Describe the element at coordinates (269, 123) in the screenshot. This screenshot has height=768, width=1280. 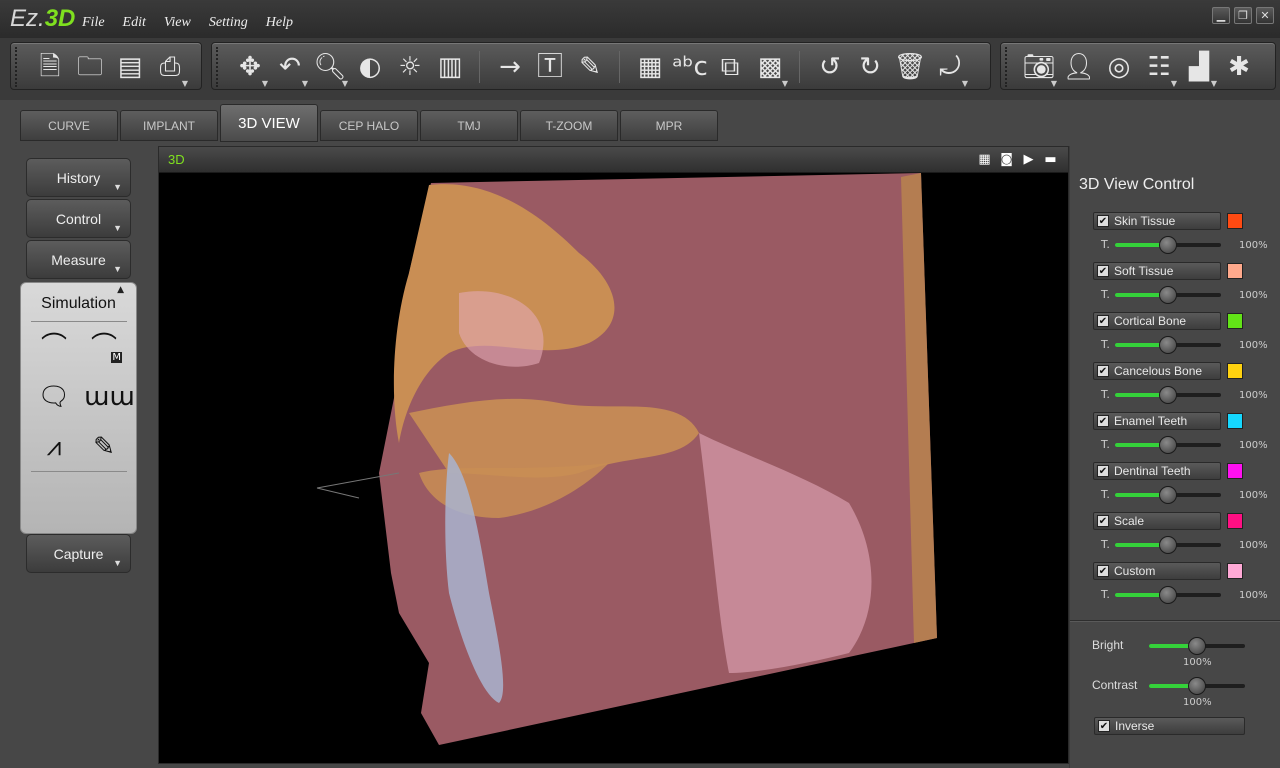
I see `tab-3d-view: 3D VIEW` at that location.